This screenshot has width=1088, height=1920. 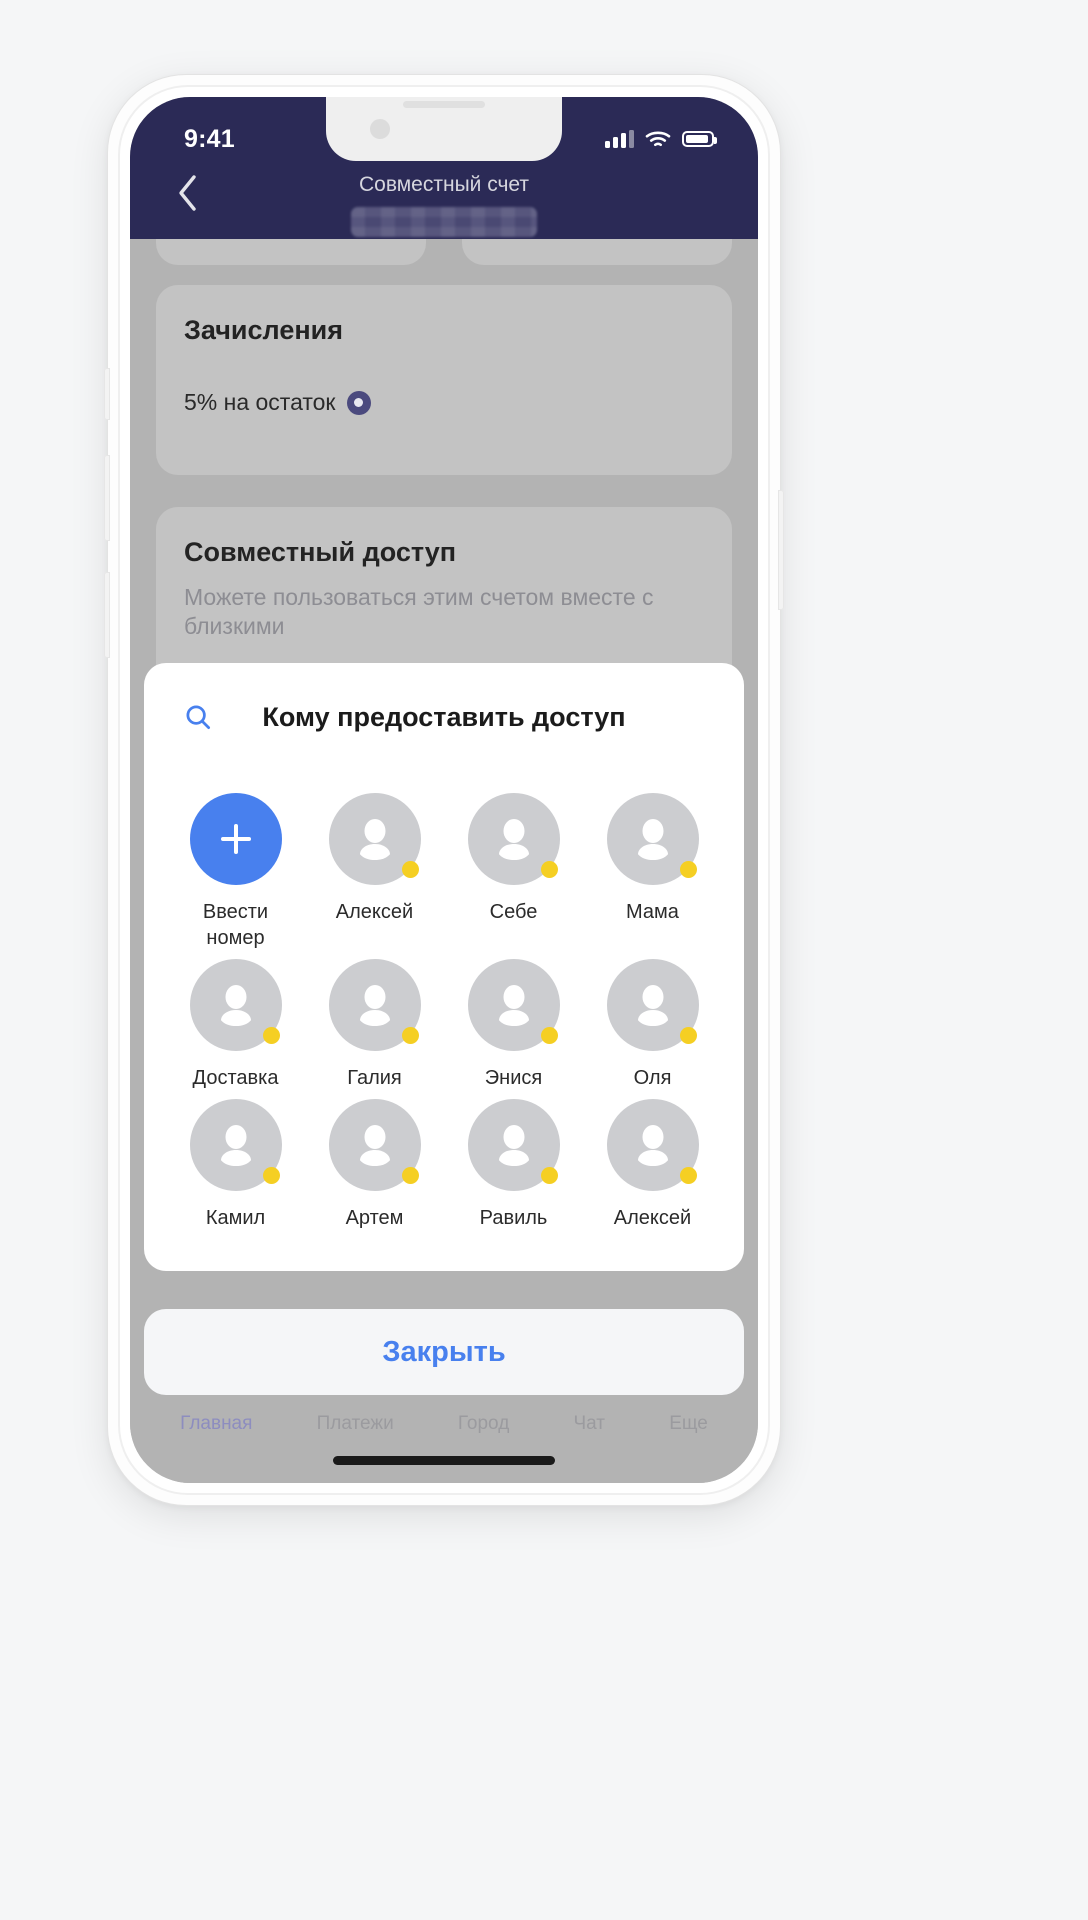 What do you see at coordinates (619, 139) in the screenshot?
I see `cellular-signal-icon` at bounding box center [619, 139].